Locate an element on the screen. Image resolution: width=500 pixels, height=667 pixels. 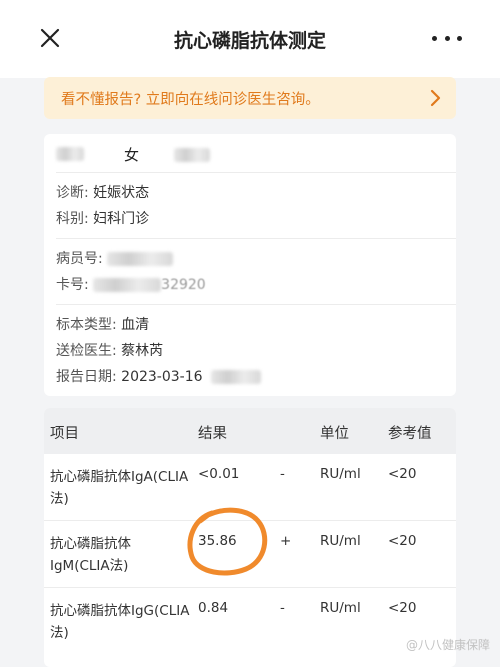
row-result: 35.86 is located at coordinates (217, 541).